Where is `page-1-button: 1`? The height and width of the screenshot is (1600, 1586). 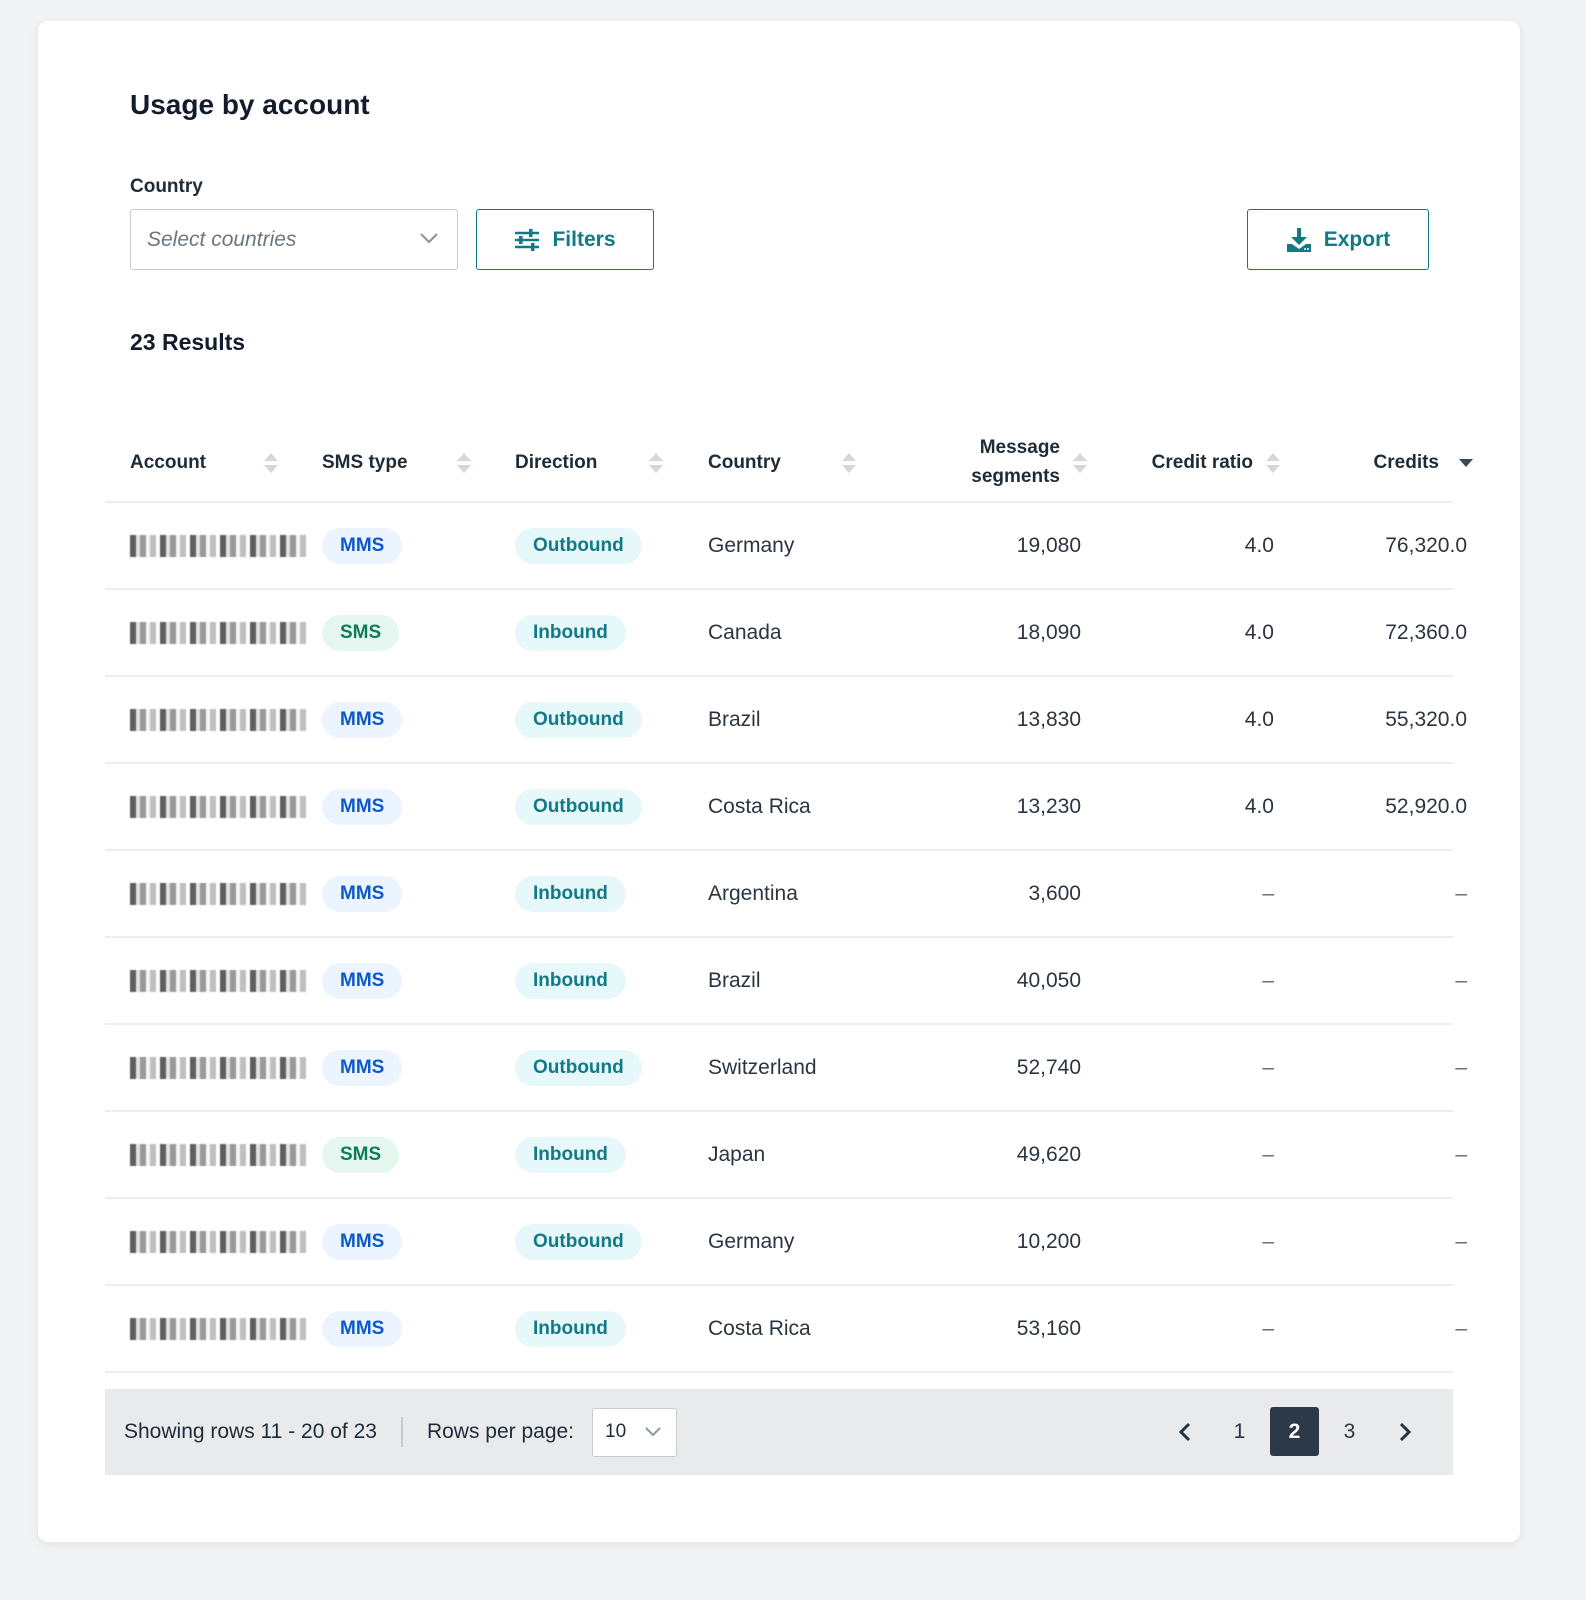
page-1-button: 1 is located at coordinates (1239, 1431).